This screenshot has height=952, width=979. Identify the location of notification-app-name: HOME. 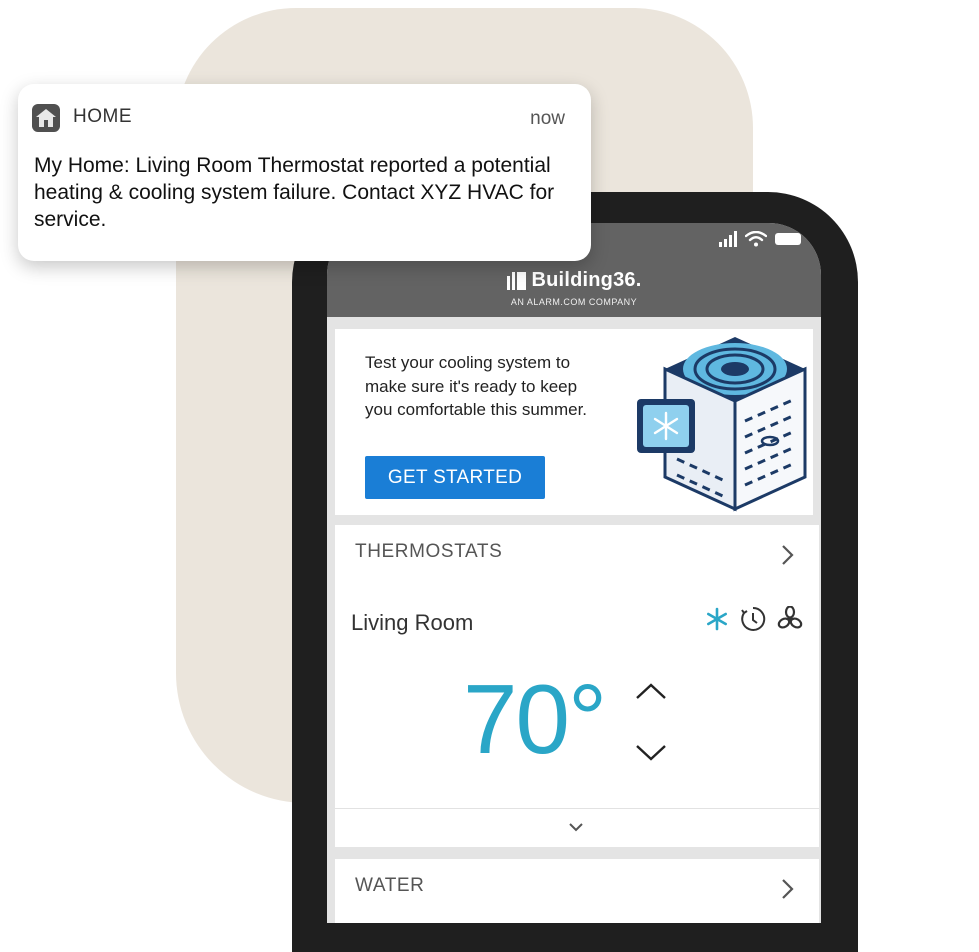
(102, 116).